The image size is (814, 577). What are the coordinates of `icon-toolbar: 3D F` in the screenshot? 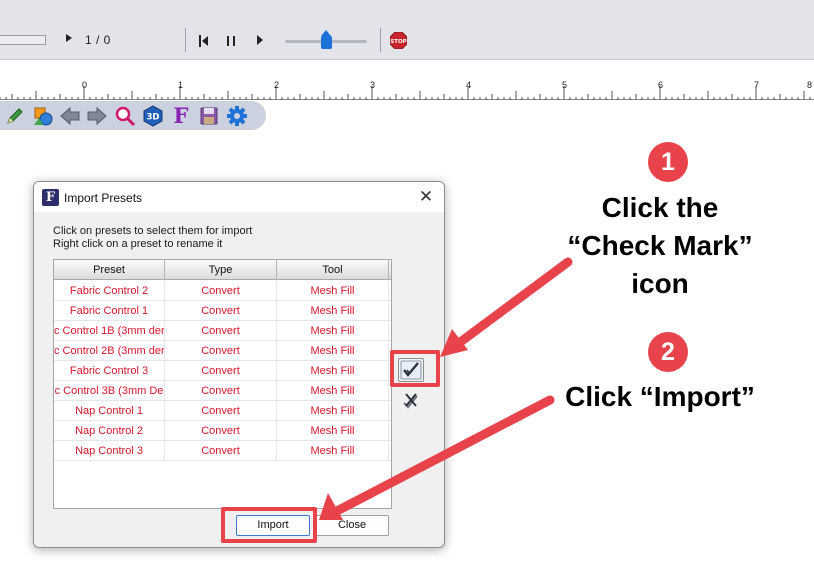 It's located at (133, 115).